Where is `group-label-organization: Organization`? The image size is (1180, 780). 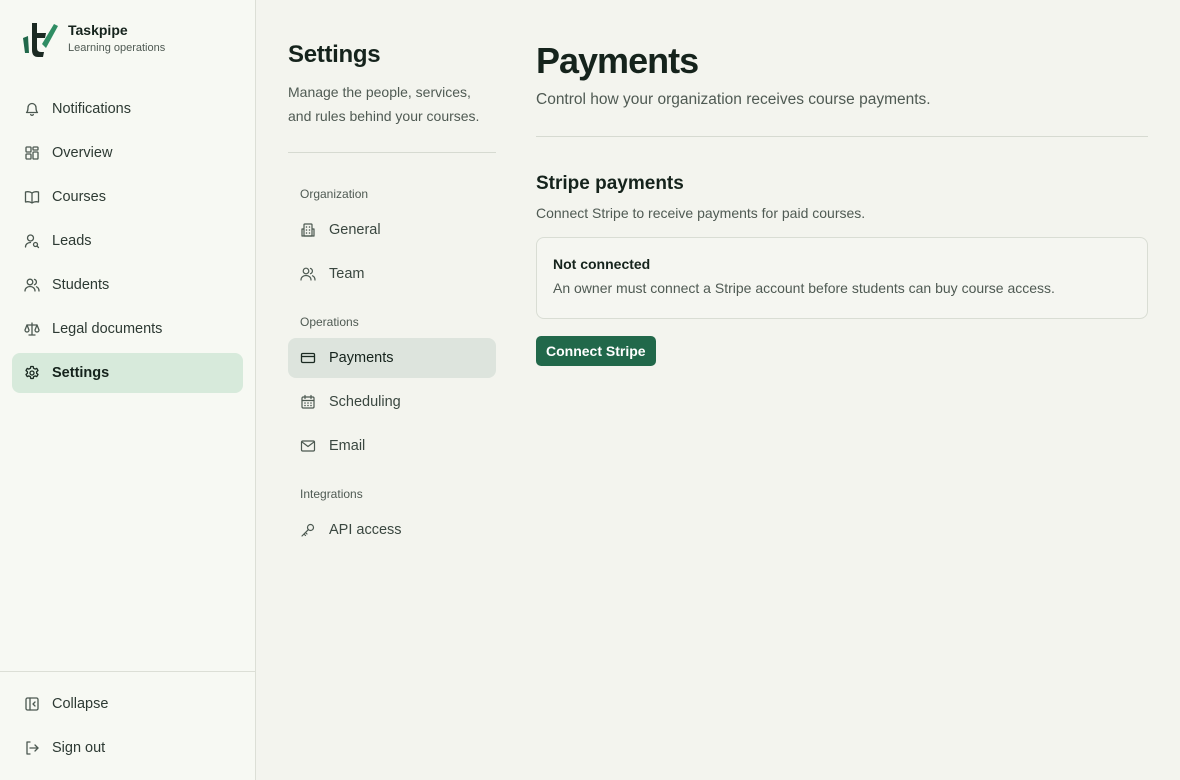
group-label-organization: Organization is located at coordinates (334, 194).